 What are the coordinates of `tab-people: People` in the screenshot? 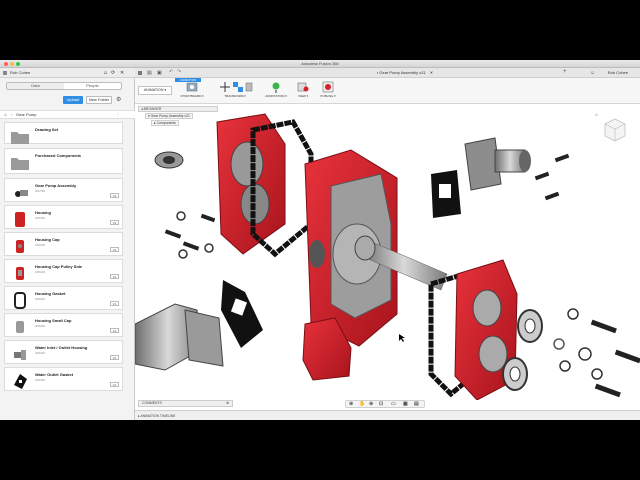 It's located at (92, 86).